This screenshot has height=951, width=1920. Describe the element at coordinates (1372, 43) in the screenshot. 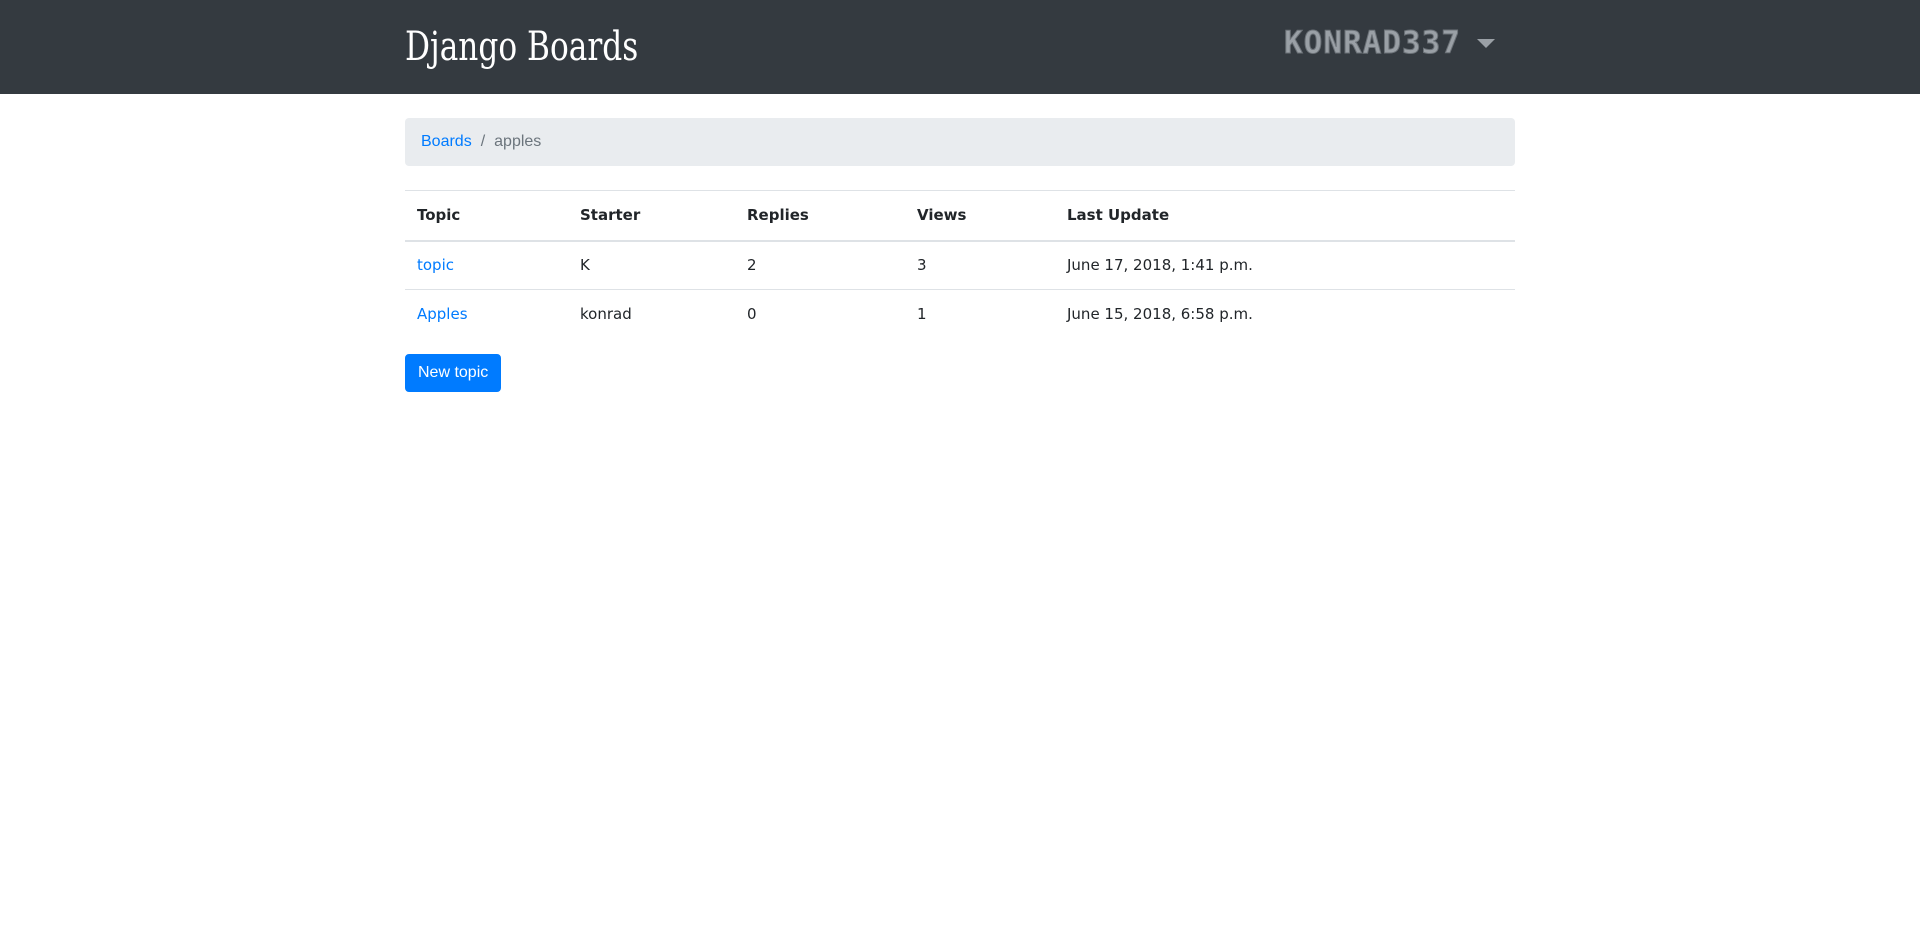

I see `username: KONRAD337` at that location.